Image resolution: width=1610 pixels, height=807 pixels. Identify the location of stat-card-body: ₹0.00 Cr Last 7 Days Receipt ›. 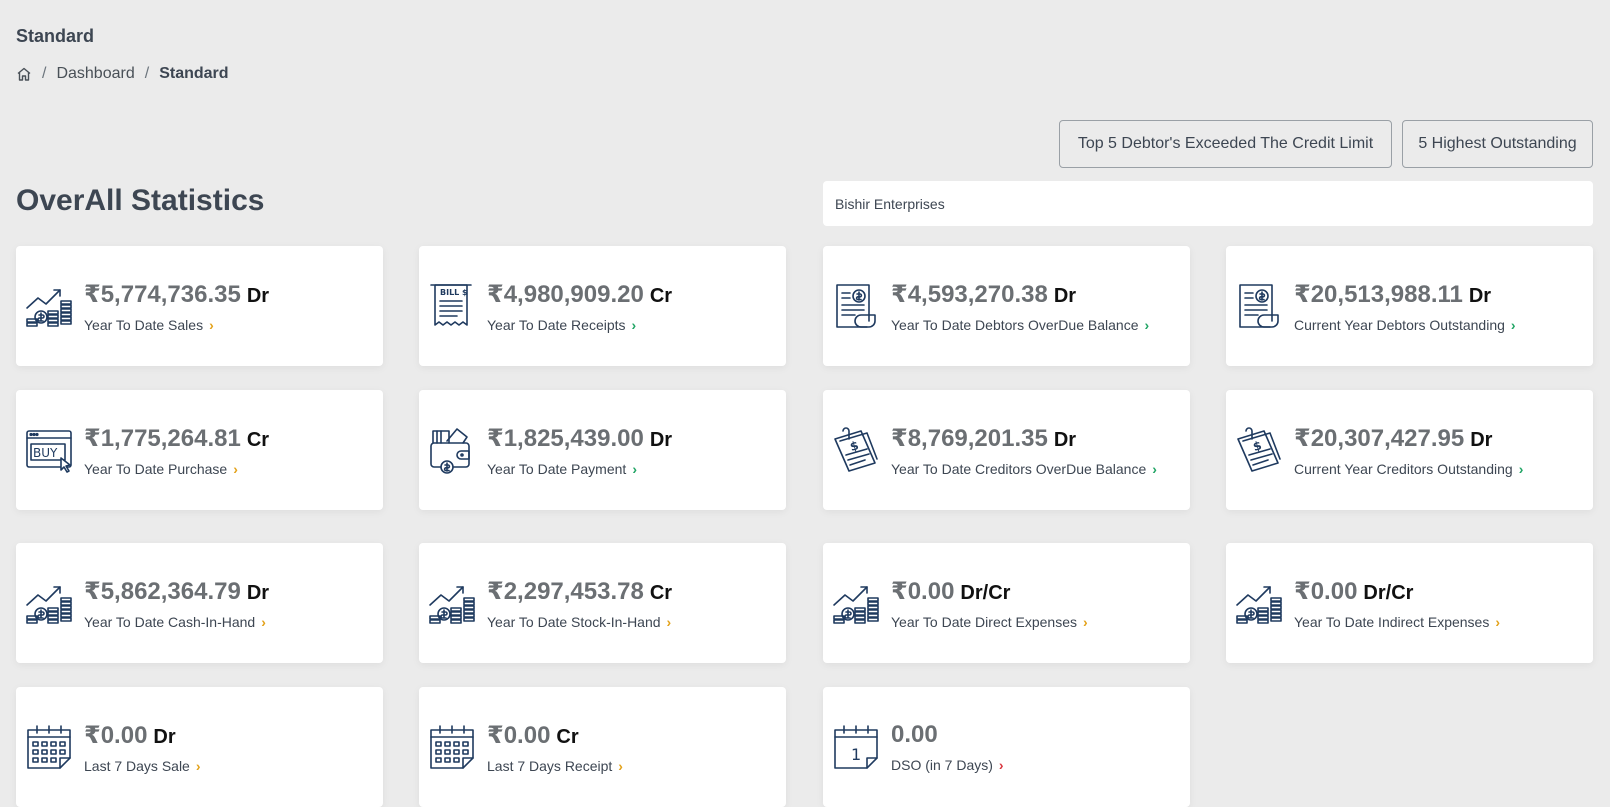
(555, 747).